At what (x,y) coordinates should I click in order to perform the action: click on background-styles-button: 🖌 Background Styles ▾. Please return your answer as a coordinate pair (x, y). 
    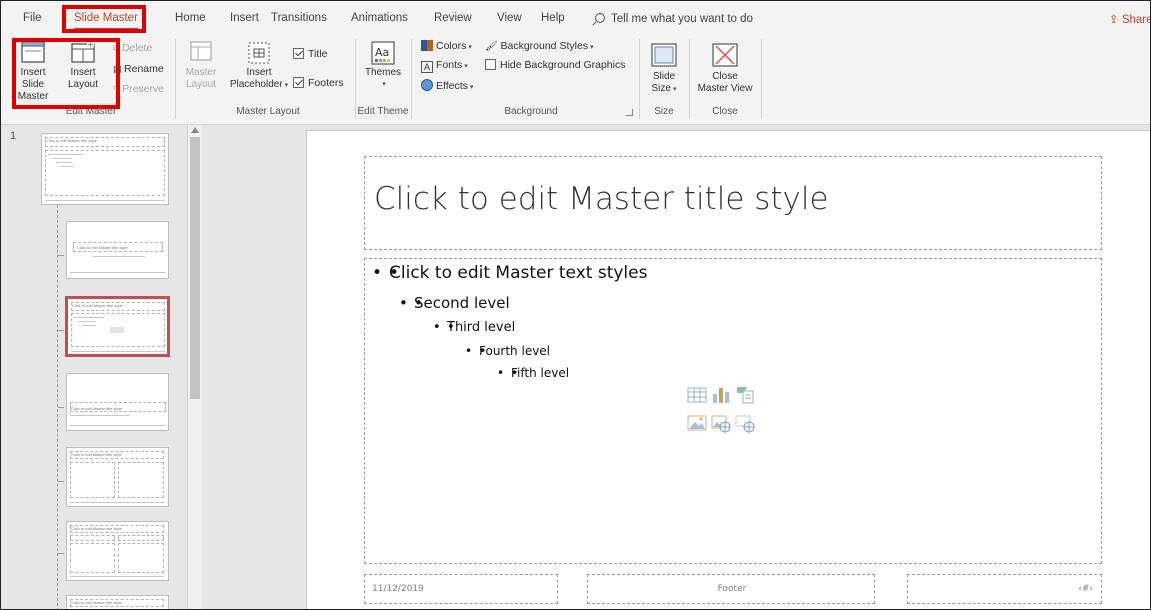
    Looking at the image, I should click on (539, 46).